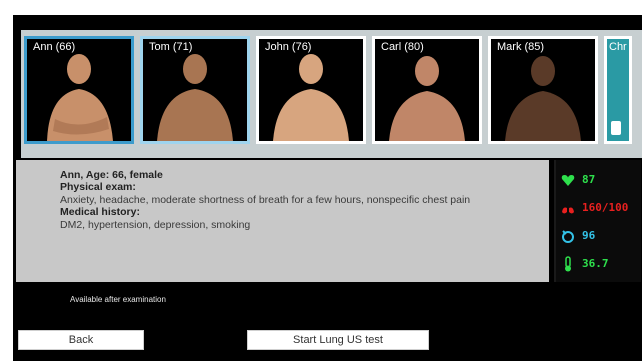 This screenshot has height=361, width=642. What do you see at coordinates (595, 263) in the screenshot?
I see `temperature-value: 36.7` at bounding box center [595, 263].